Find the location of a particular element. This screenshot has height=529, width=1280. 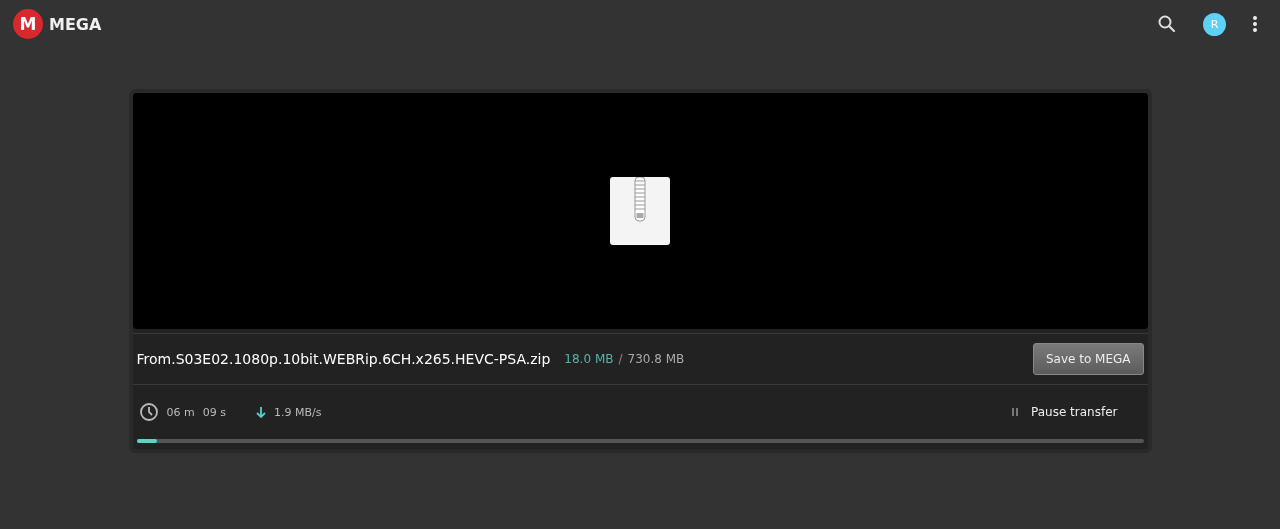

down-arrow-icon is located at coordinates (260, 412).